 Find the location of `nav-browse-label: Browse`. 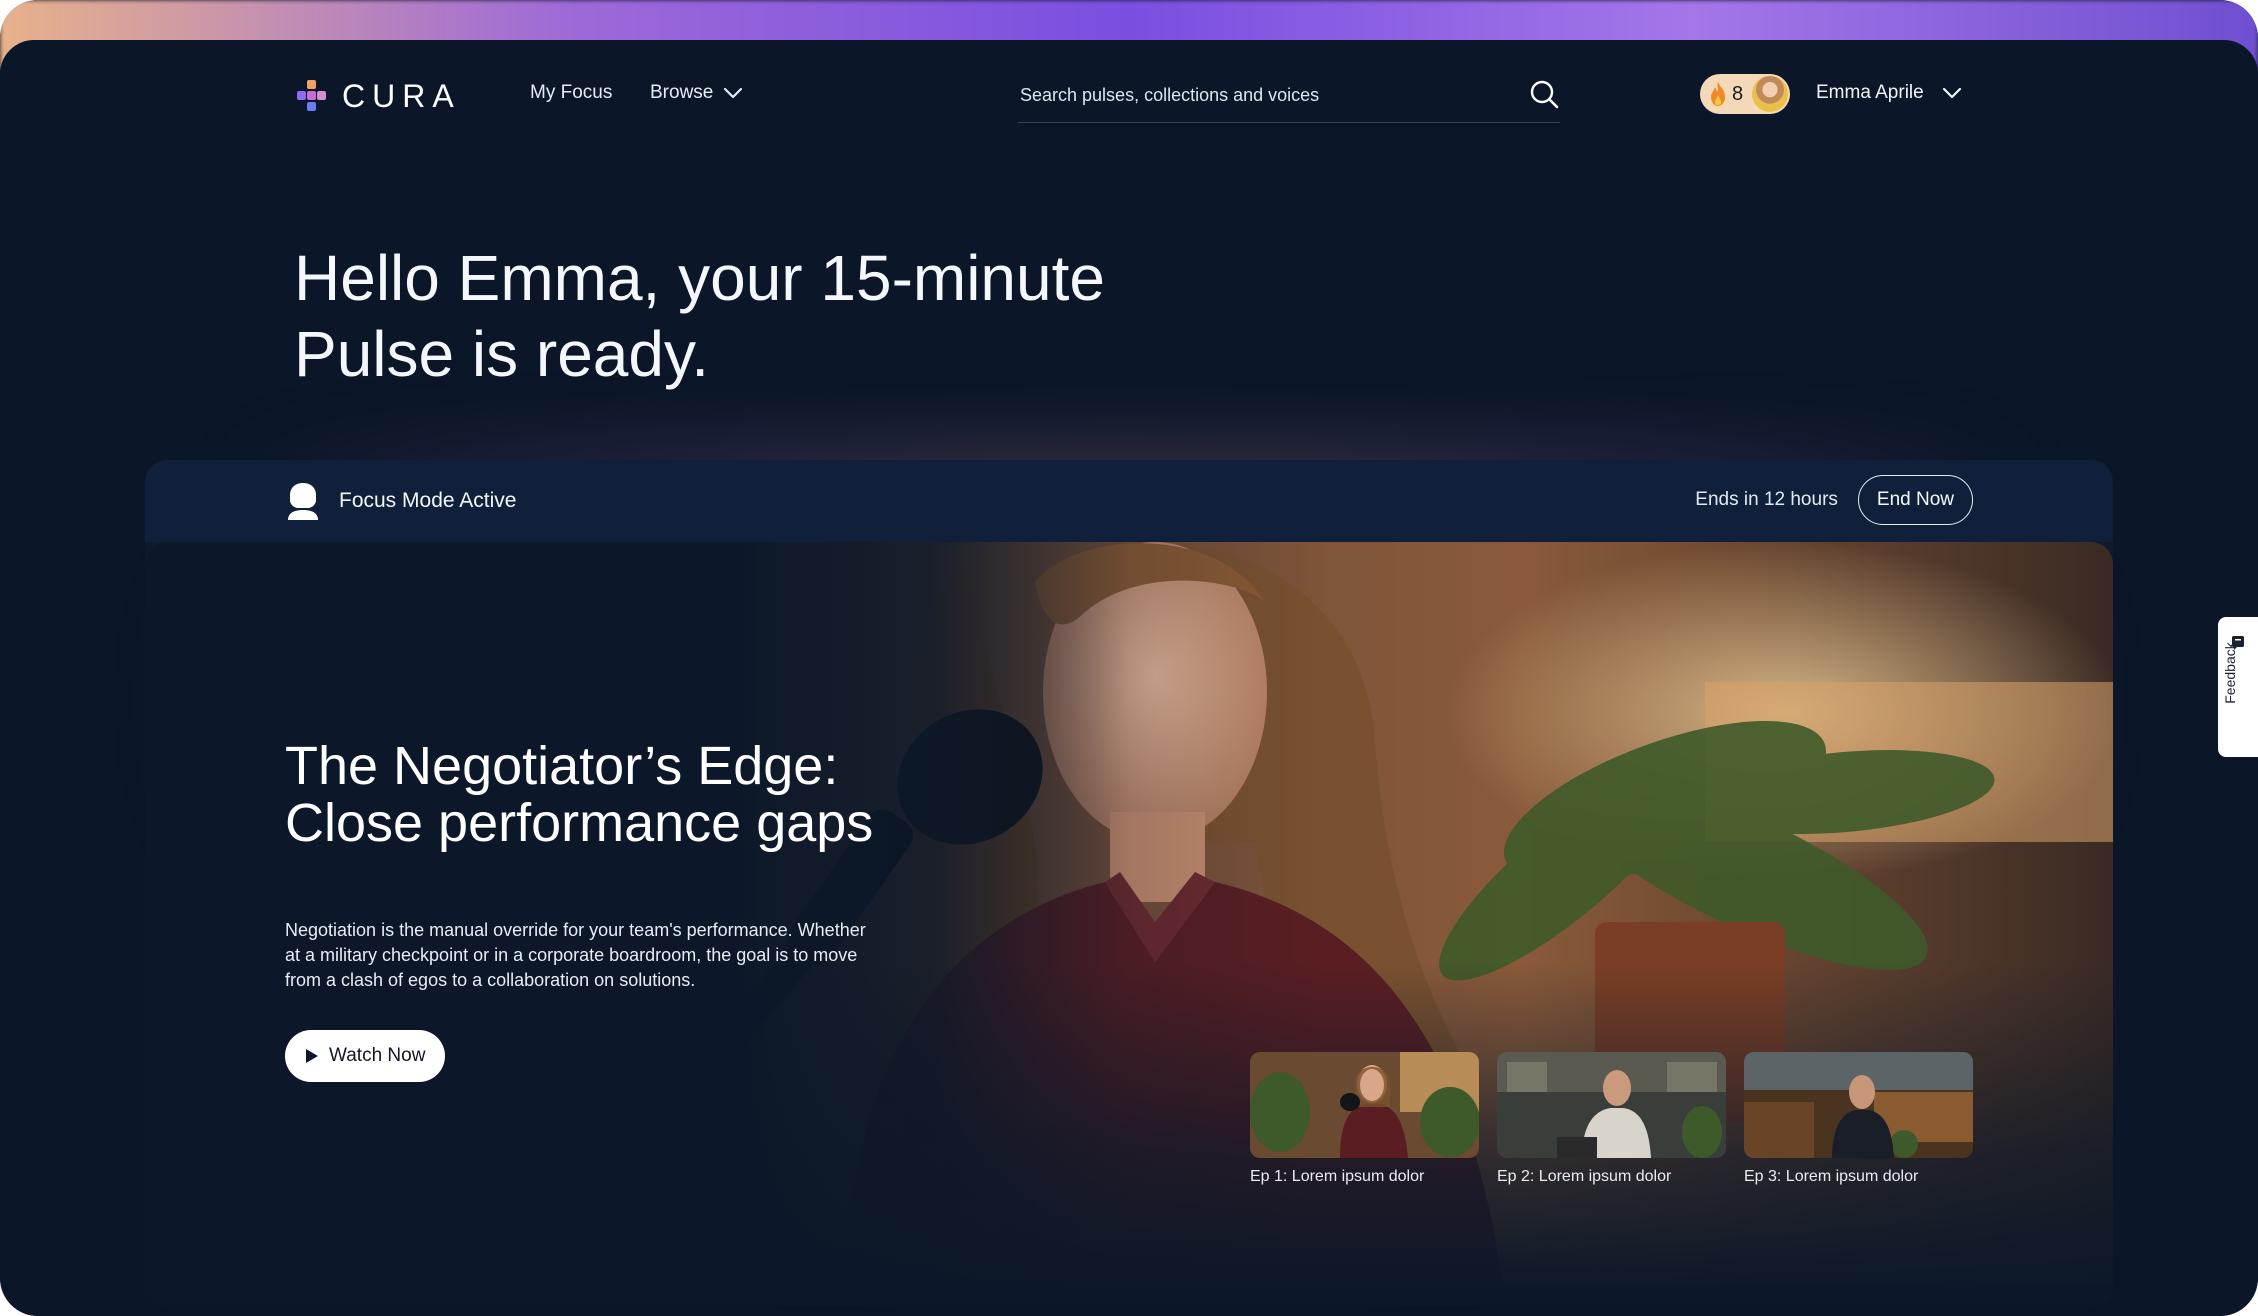

nav-browse-label: Browse is located at coordinates (682, 92).